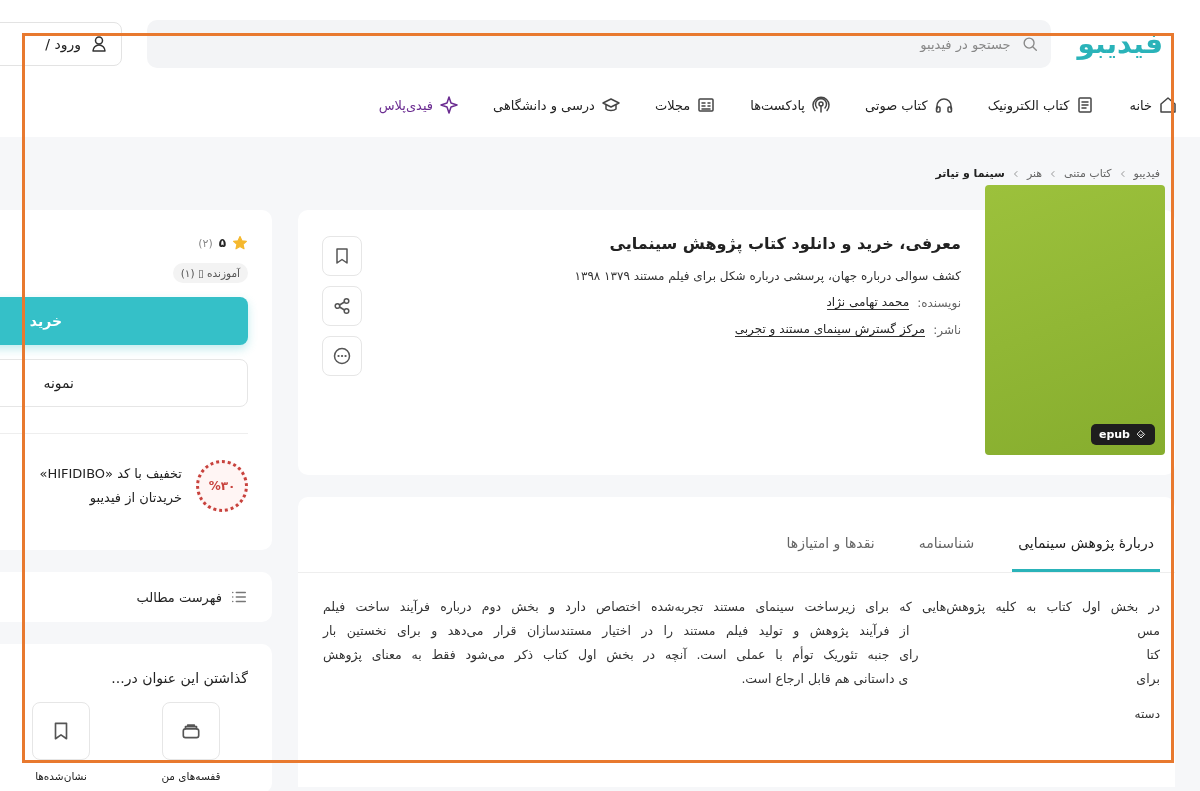  I want to click on discount-badge: %۳۰, so click(222, 486).